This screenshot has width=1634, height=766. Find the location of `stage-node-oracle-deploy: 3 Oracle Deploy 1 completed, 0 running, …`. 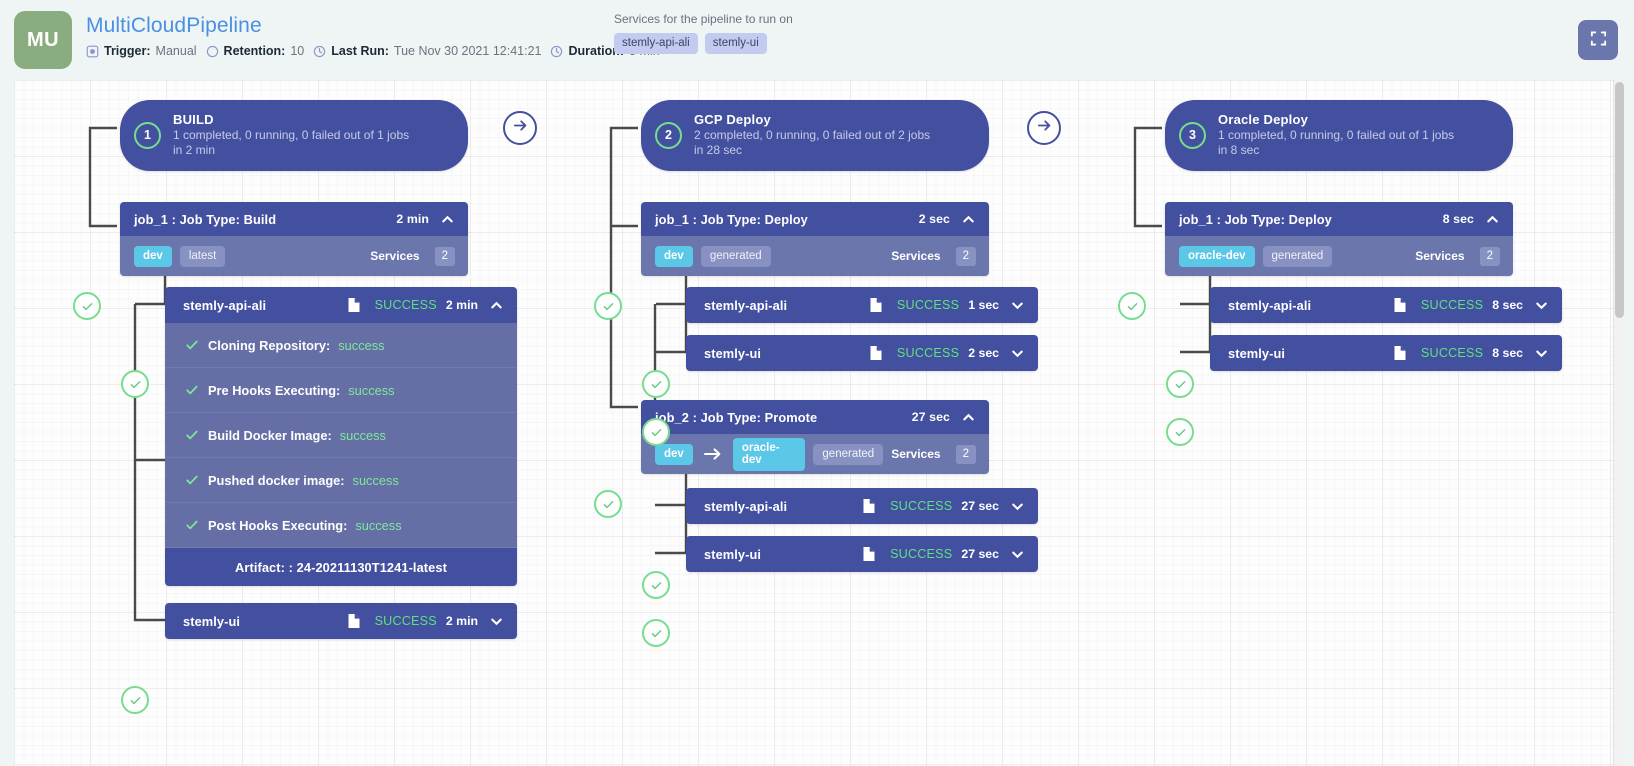

stage-node-oracle-deploy: 3 Oracle Deploy 1 completed, 0 running, … is located at coordinates (1339, 135).